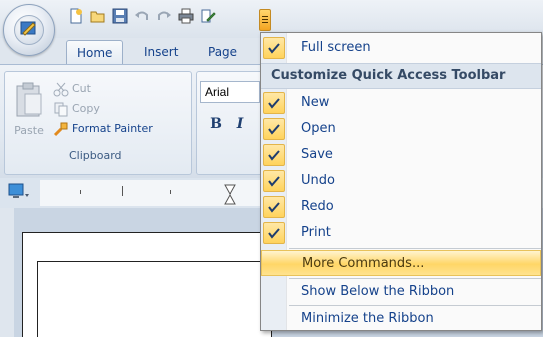 This screenshot has width=543, height=337. I want to click on clipboard-group: Paste Cut Copy Format Painter Clipboard, so click(98, 123).